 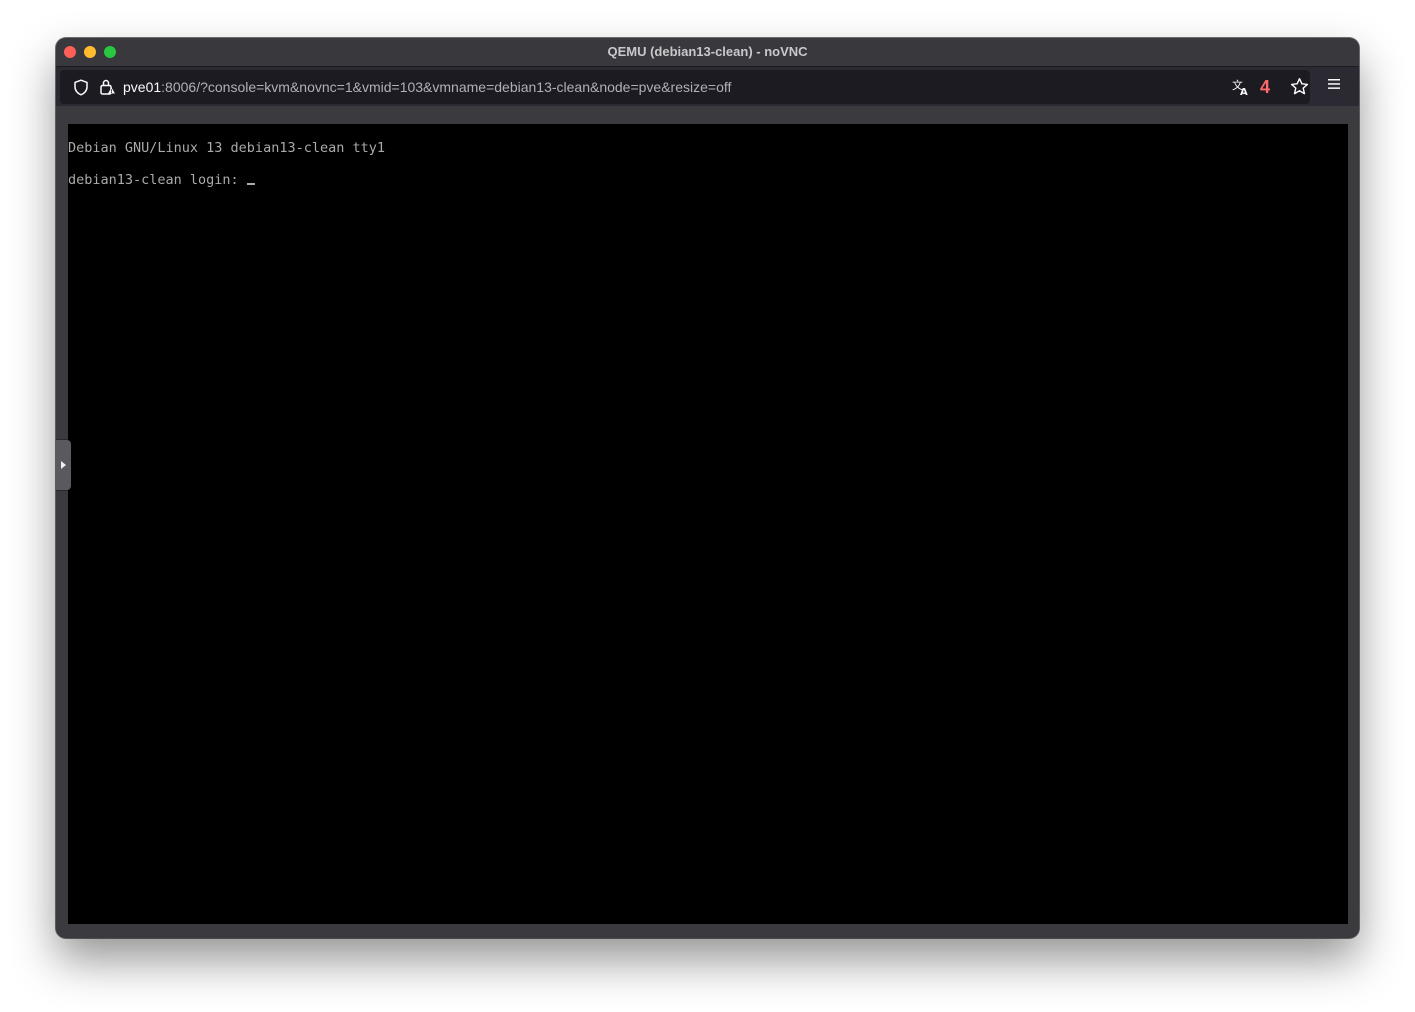 I want to click on novnc-control-bar-handle, so click(x=63, y=465).